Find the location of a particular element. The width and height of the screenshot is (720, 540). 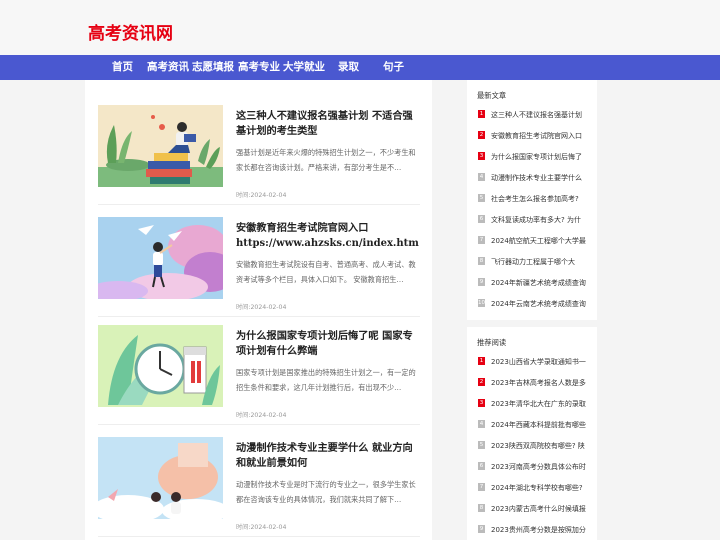

sidebar-item-label: 这三种人不建议报名强基计划 is located at coordinates (536, 115).